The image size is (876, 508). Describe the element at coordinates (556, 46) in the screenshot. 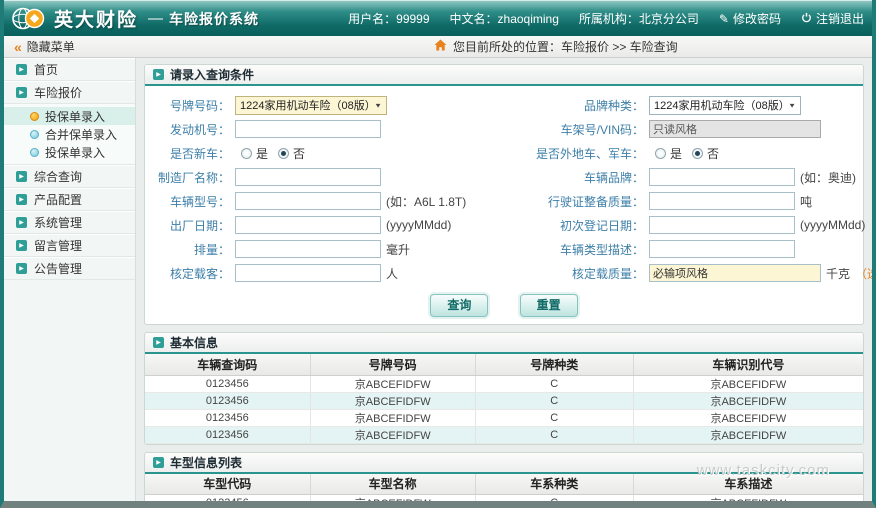

I see `breadcrumb: 您目前所处的位置：车险报价 >> 车险查询` at that location.